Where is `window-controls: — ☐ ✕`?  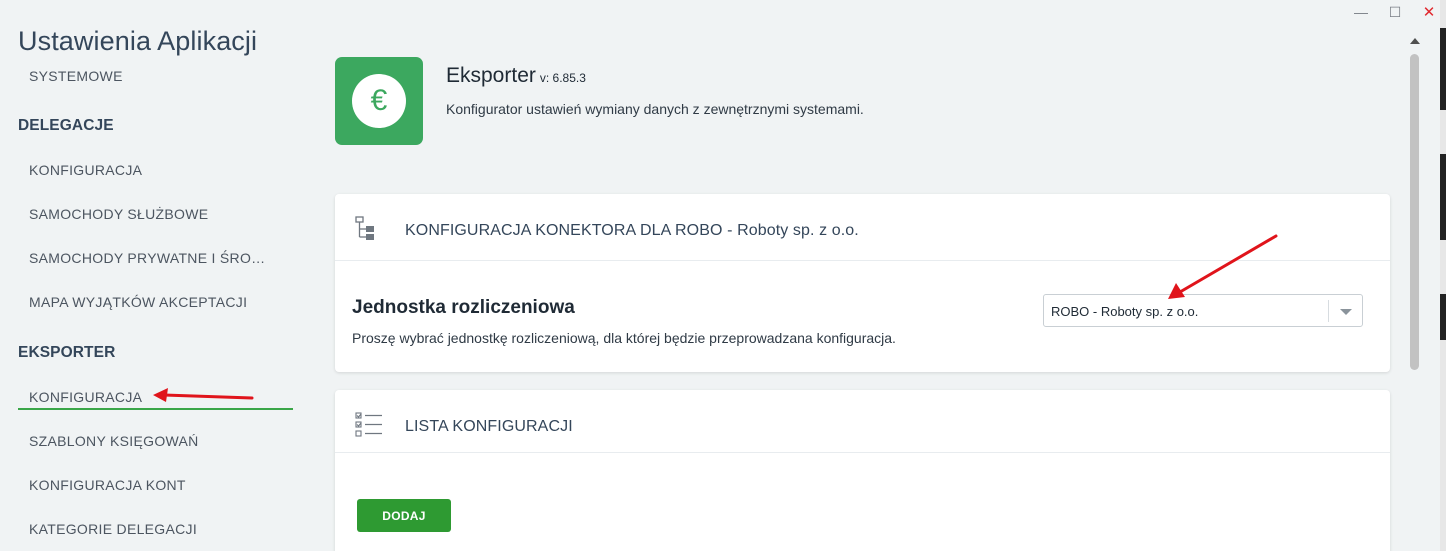 window-controls: — ☐ ✕ is located at coordinates (1395, 12).